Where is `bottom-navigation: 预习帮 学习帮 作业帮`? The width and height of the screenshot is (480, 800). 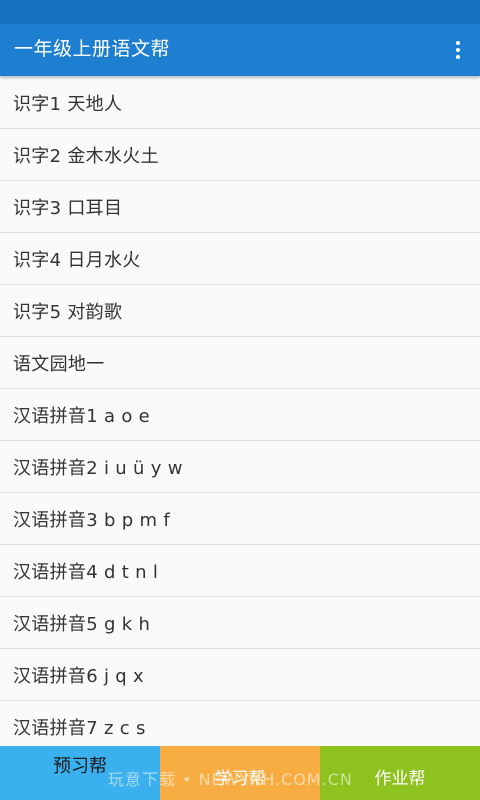 bottom-navigation: 预习帮 学习帮 作业帮 is located at coordinates (240, 773).